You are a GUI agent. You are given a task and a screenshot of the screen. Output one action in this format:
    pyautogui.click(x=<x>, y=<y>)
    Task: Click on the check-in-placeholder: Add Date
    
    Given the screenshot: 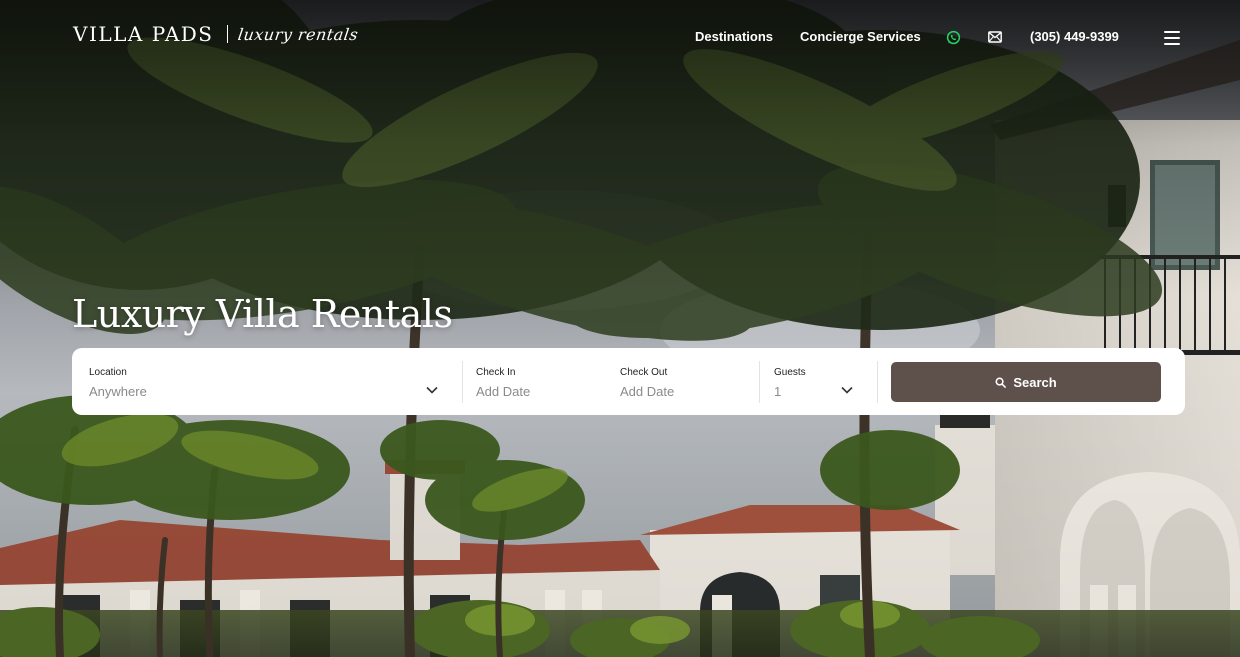 What is the action you would take?
    pyautogui.click(x=503, y=391)
    